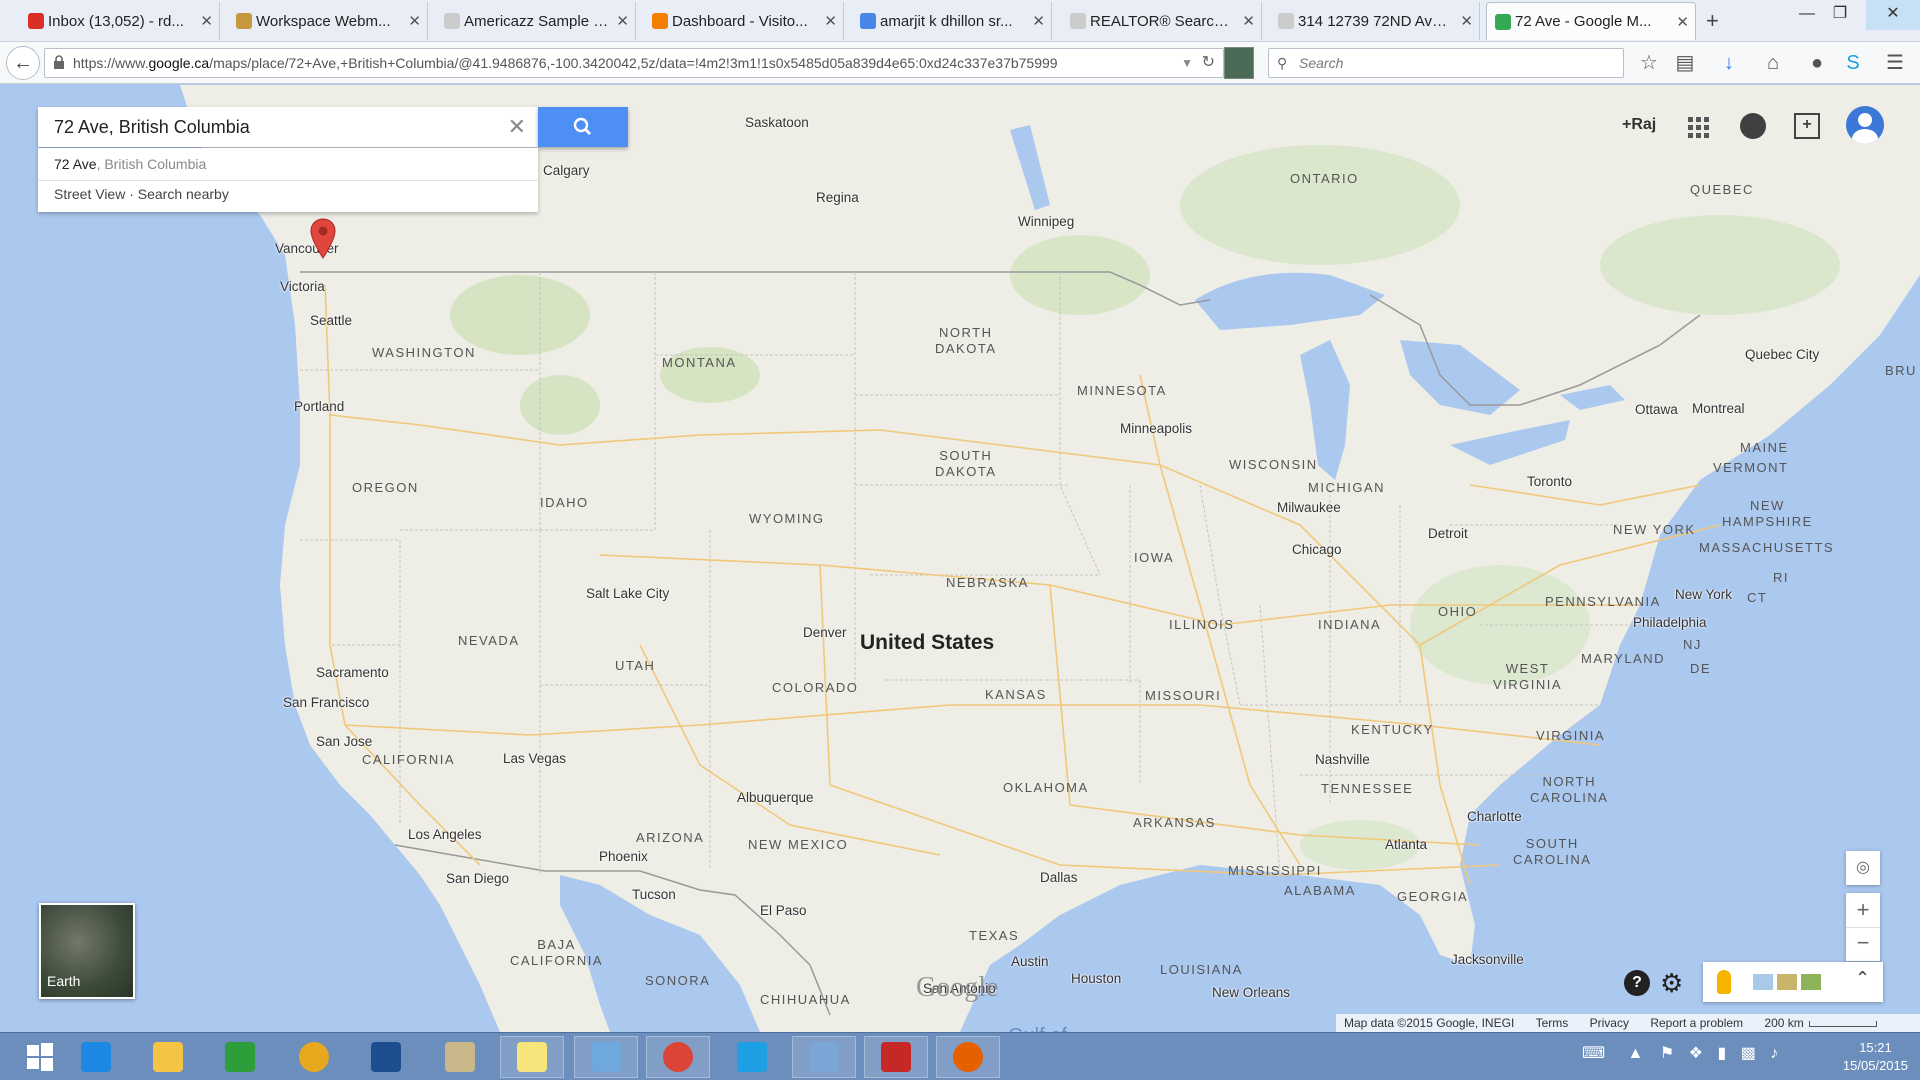 The width and height of the screenshot is (1920, 1080). Describe the element at coordinates (1637, 983) in the screenshot. I see `help-icon: ?` at that location.